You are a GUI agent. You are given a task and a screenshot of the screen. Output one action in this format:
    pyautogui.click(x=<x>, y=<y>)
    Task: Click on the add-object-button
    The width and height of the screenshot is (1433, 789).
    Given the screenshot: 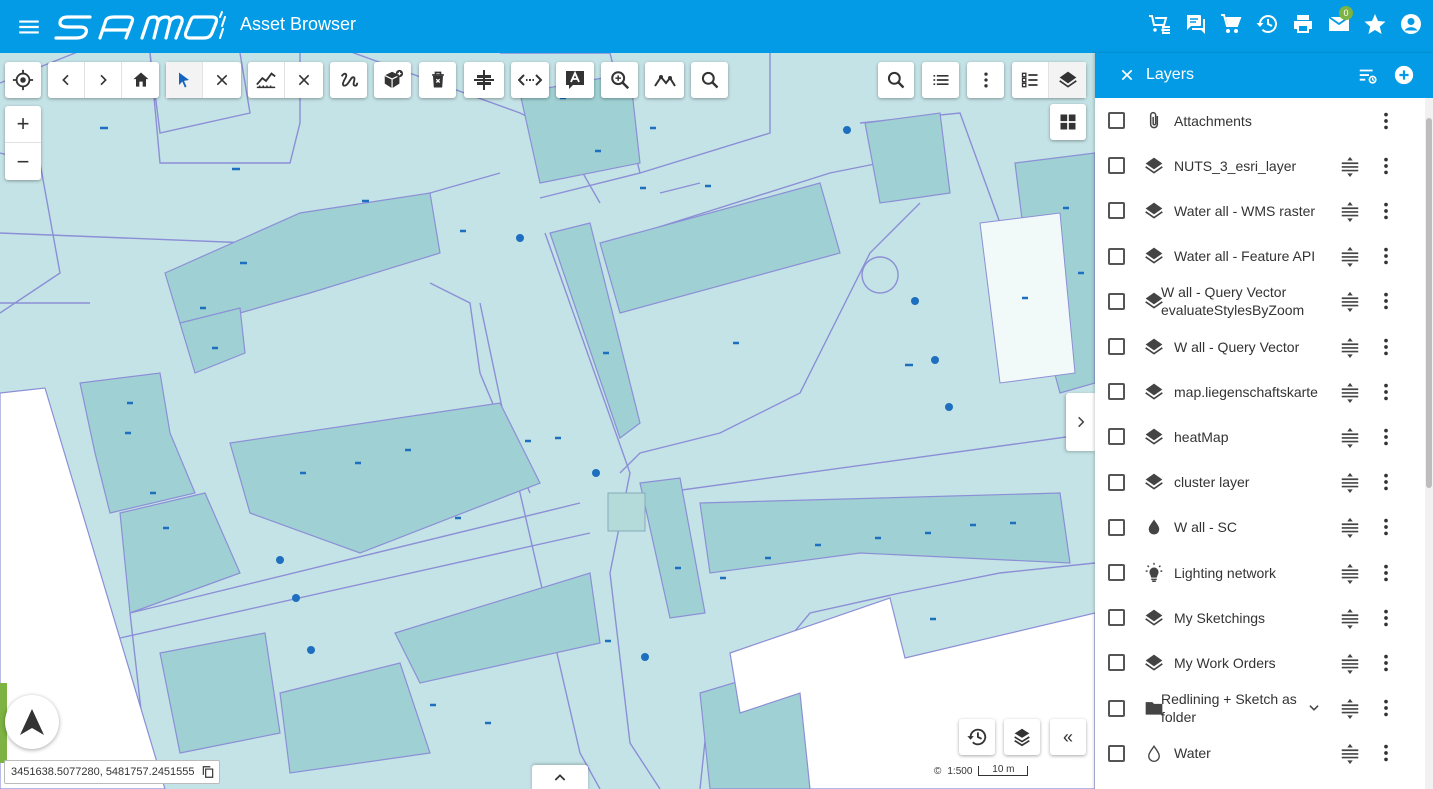 What is the action you would take?
    pyautogui.click(x=392, y=80)
    